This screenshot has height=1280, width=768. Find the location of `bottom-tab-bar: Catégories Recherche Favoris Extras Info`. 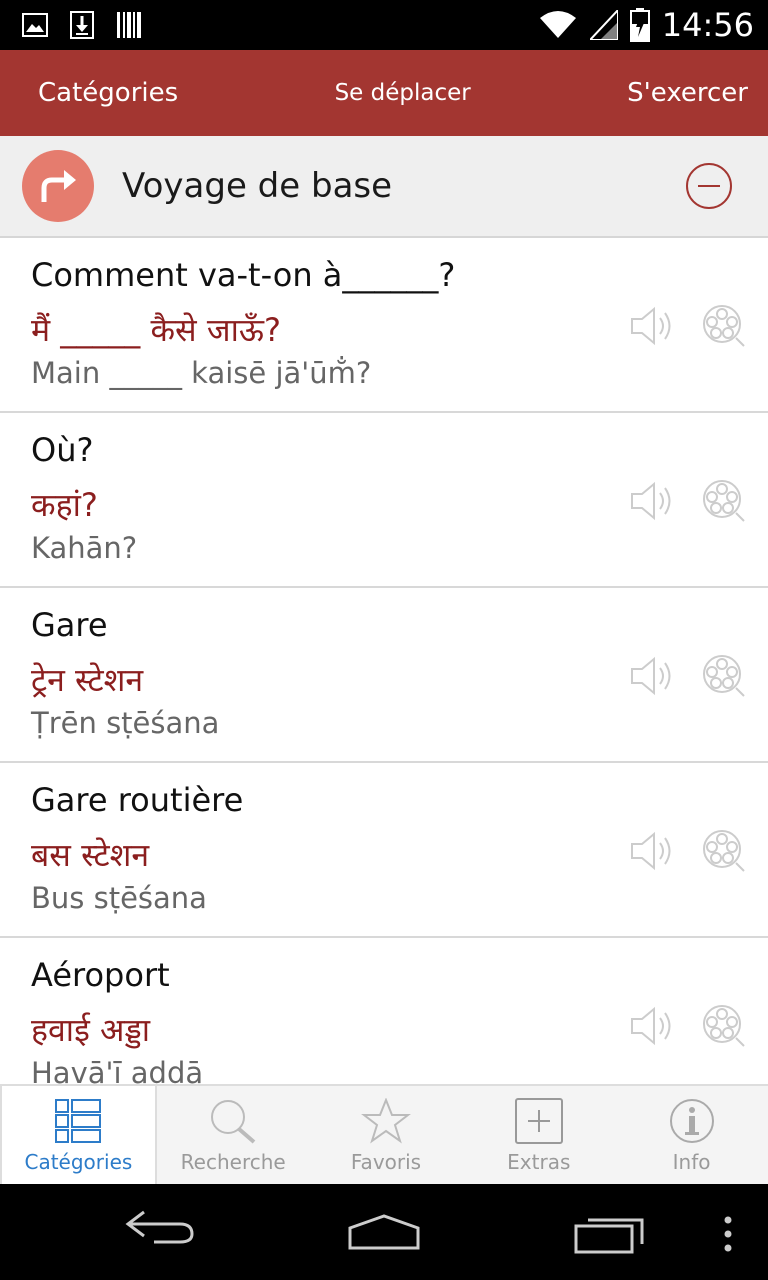

bottom-tab-bar: Catégories Recherche Favoris Extras Info is located at coordinates (384, 1134).